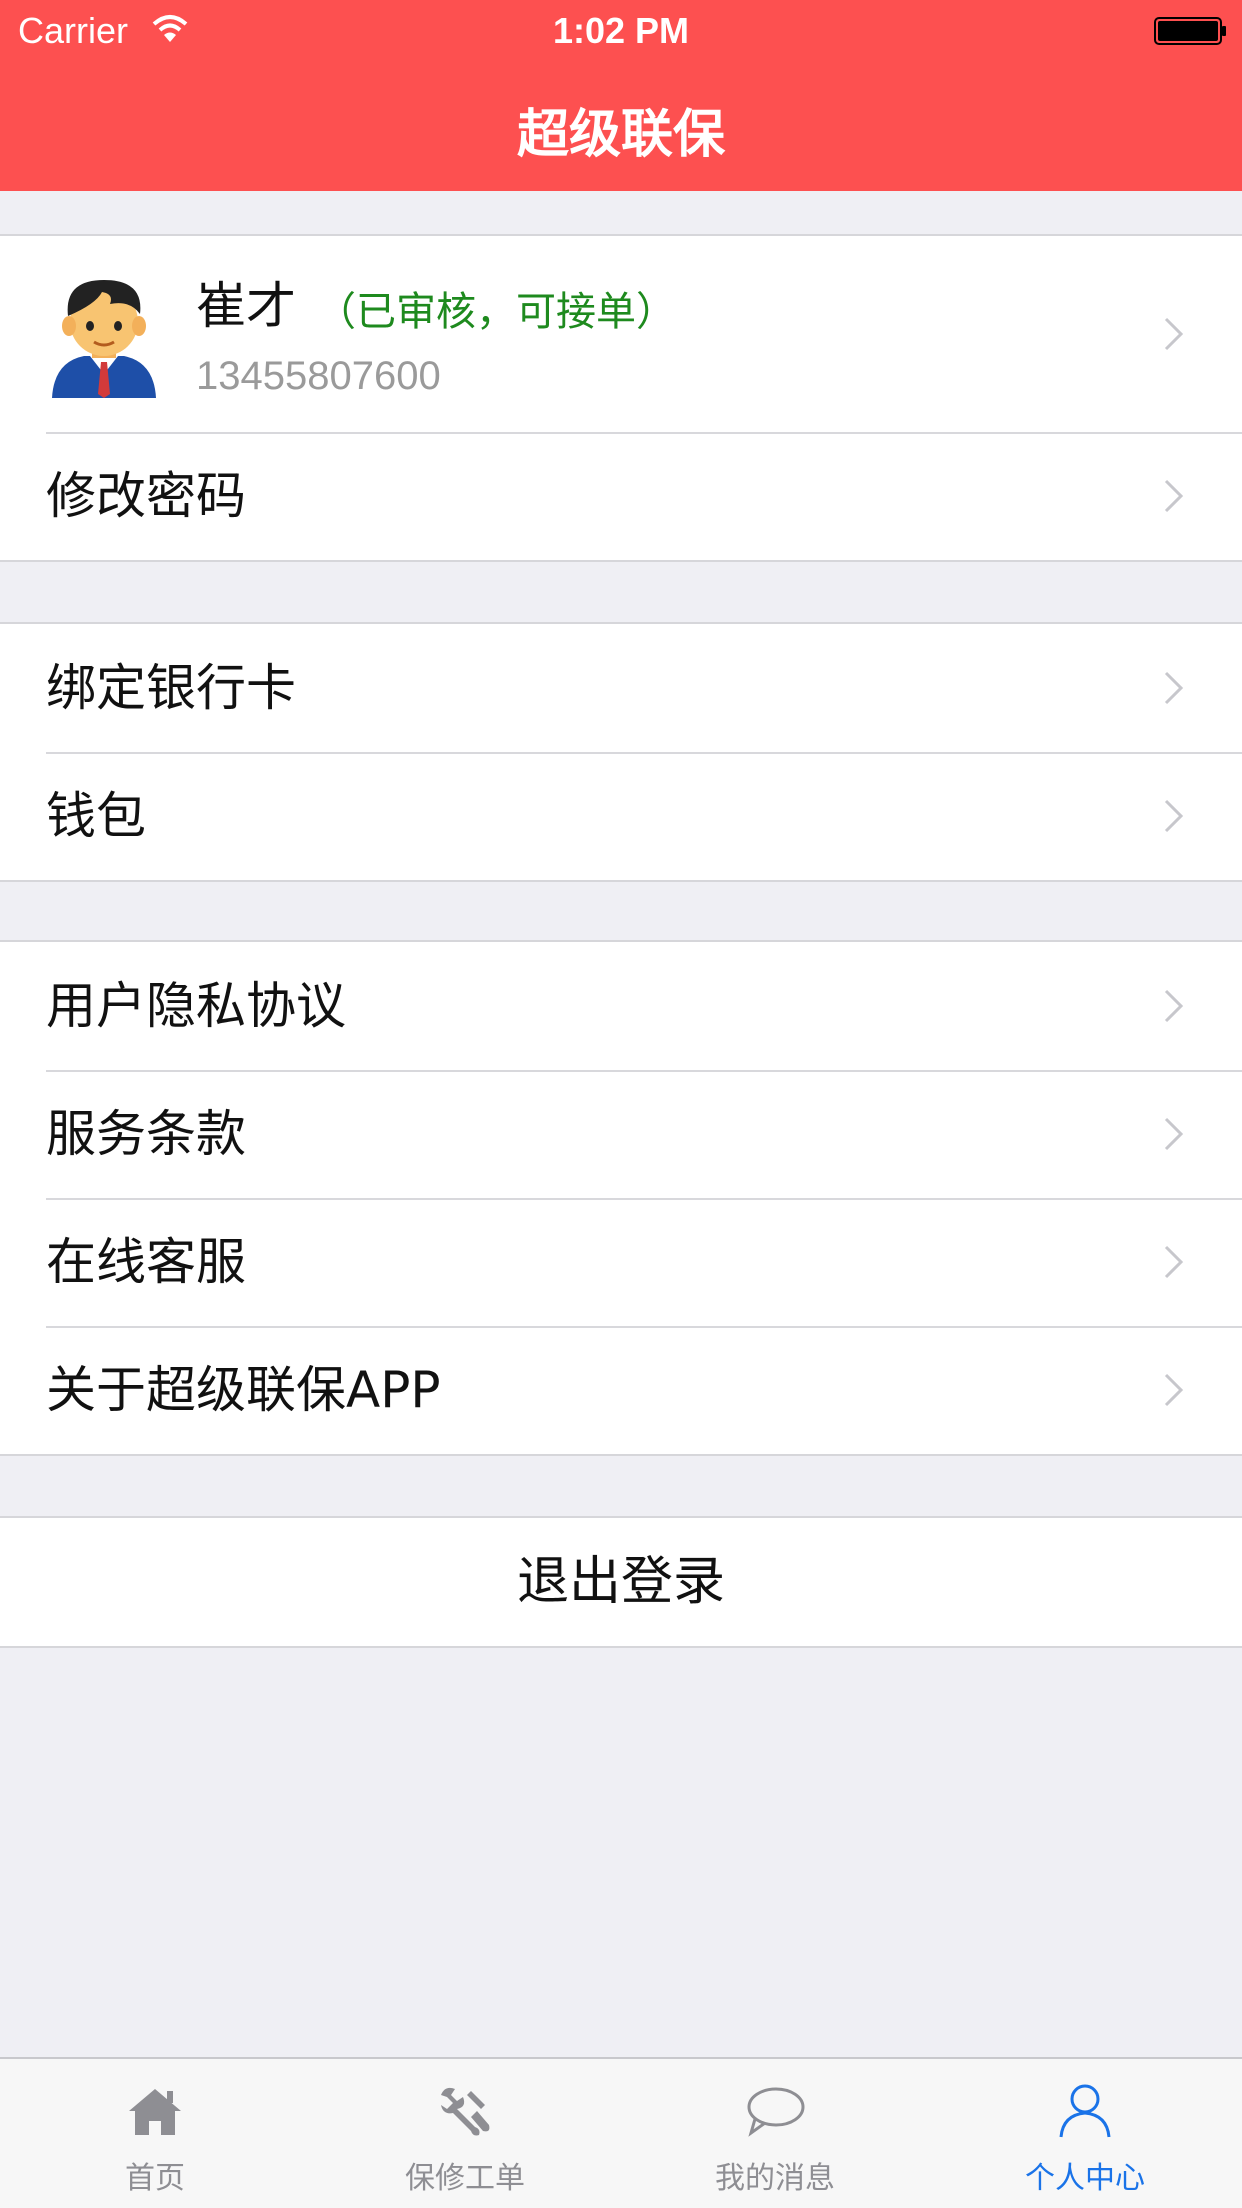 The image size is (1242, 2208). I want to click on change-password-row: 修改密码, so click(621, 496).